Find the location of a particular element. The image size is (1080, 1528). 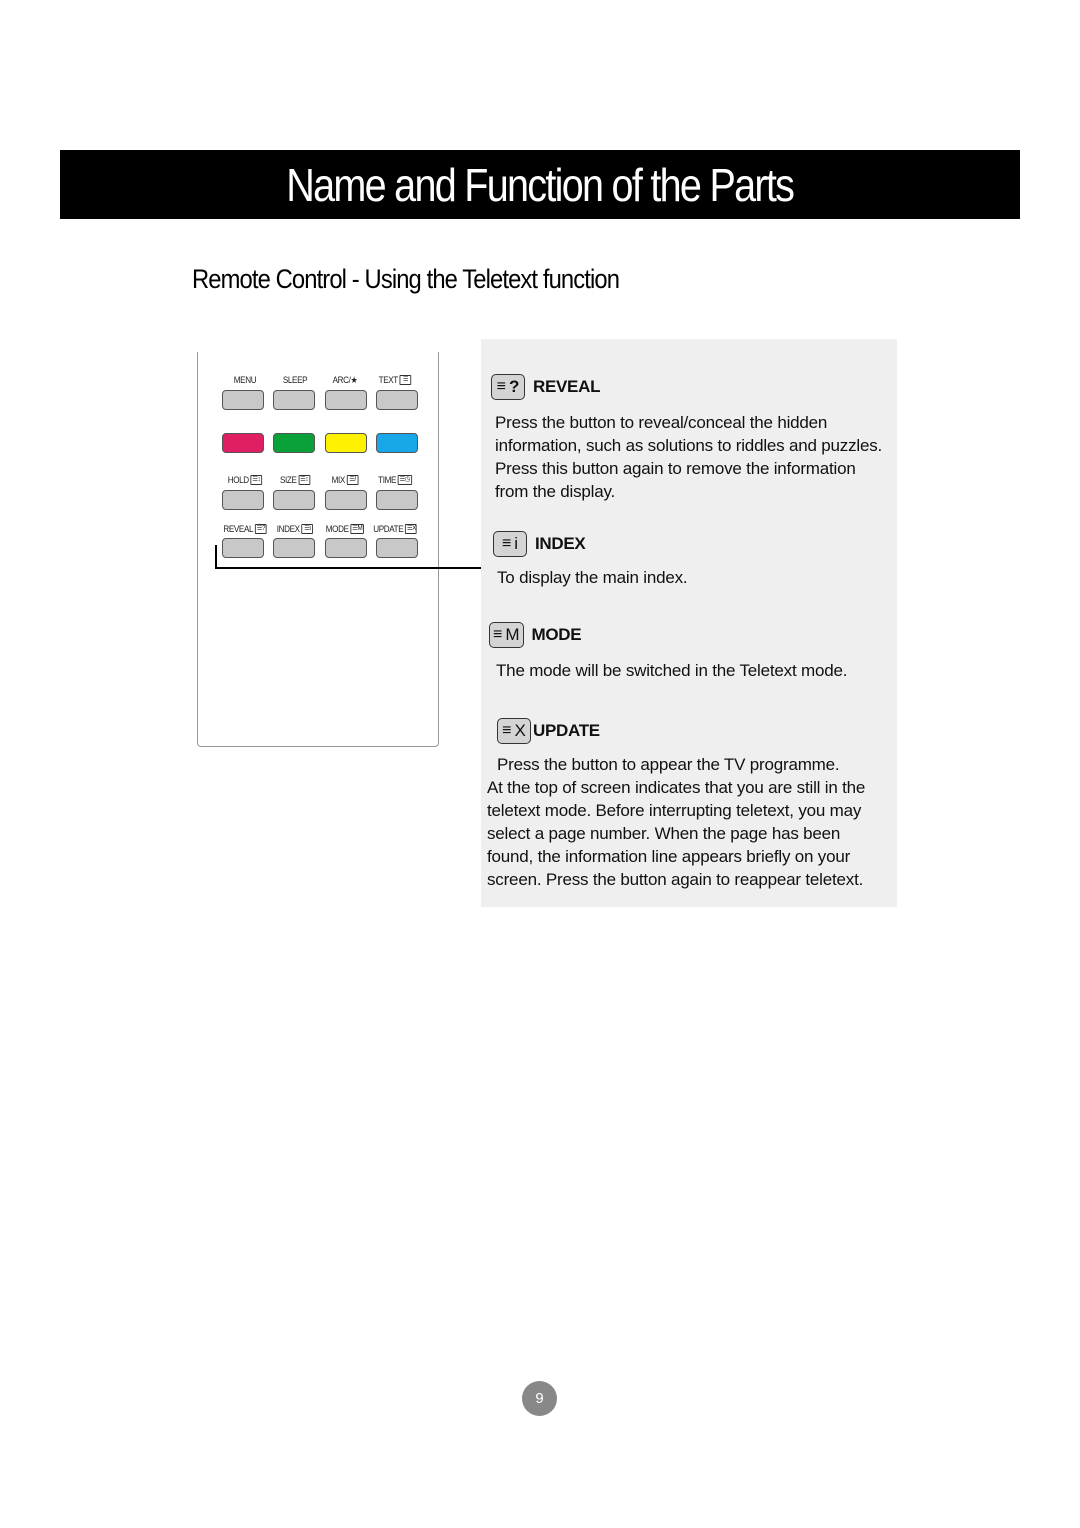

update-button-icon: ≡ X is located at coordinates (514, 731).